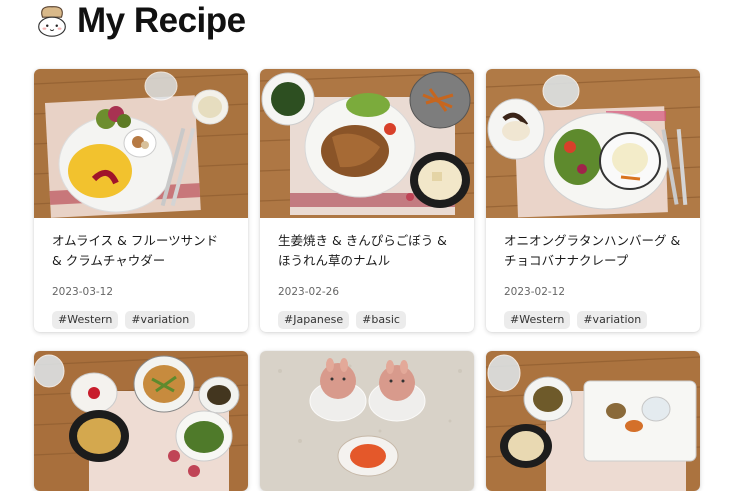 Image resolution: width=740 pixels, height=491 pixels. I want to click on chef-bun-icon, so click(52, 21).